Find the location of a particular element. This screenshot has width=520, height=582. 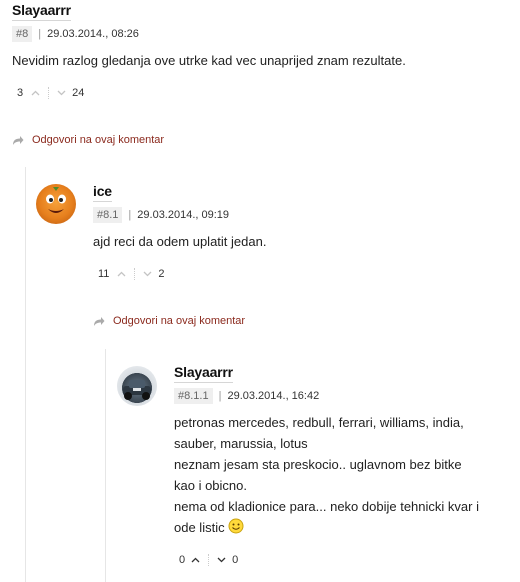

comment-body: ajd reci da odem uplatit jedan. is located at coordinates (293, 241).